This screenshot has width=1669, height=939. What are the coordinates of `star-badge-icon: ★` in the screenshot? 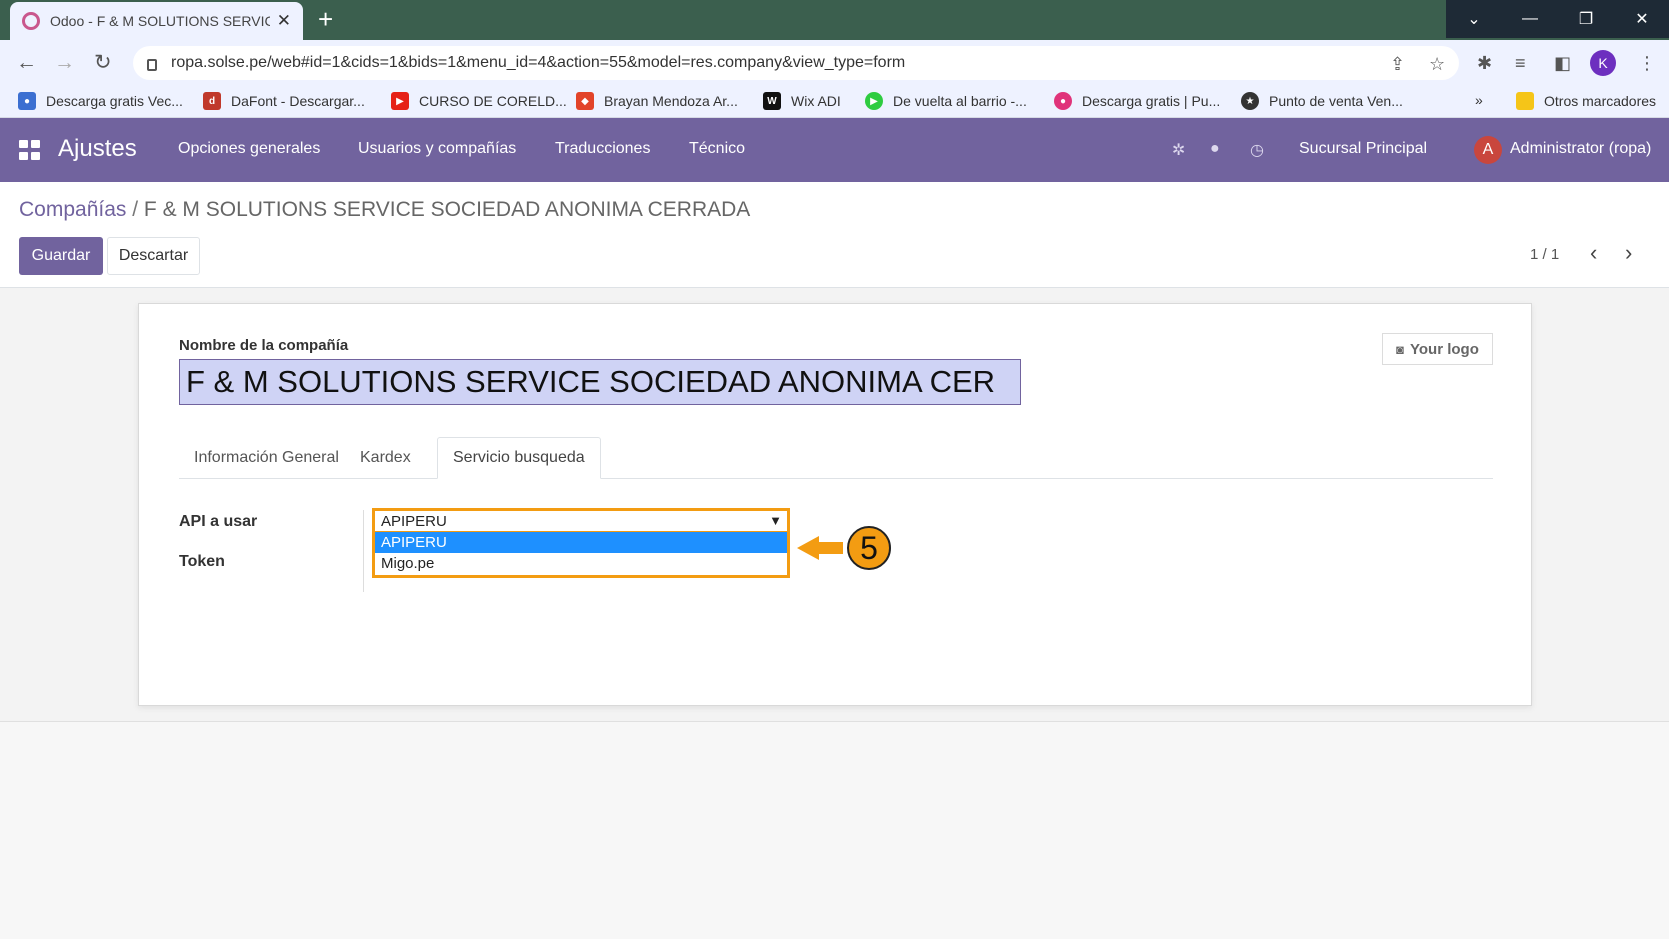 It's located at (1250, 101).